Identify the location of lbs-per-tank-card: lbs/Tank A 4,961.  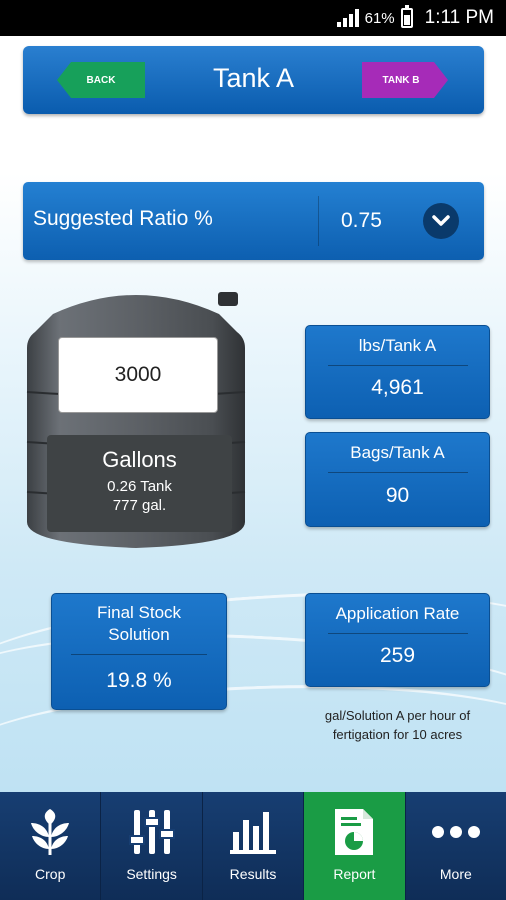
(397, 372).